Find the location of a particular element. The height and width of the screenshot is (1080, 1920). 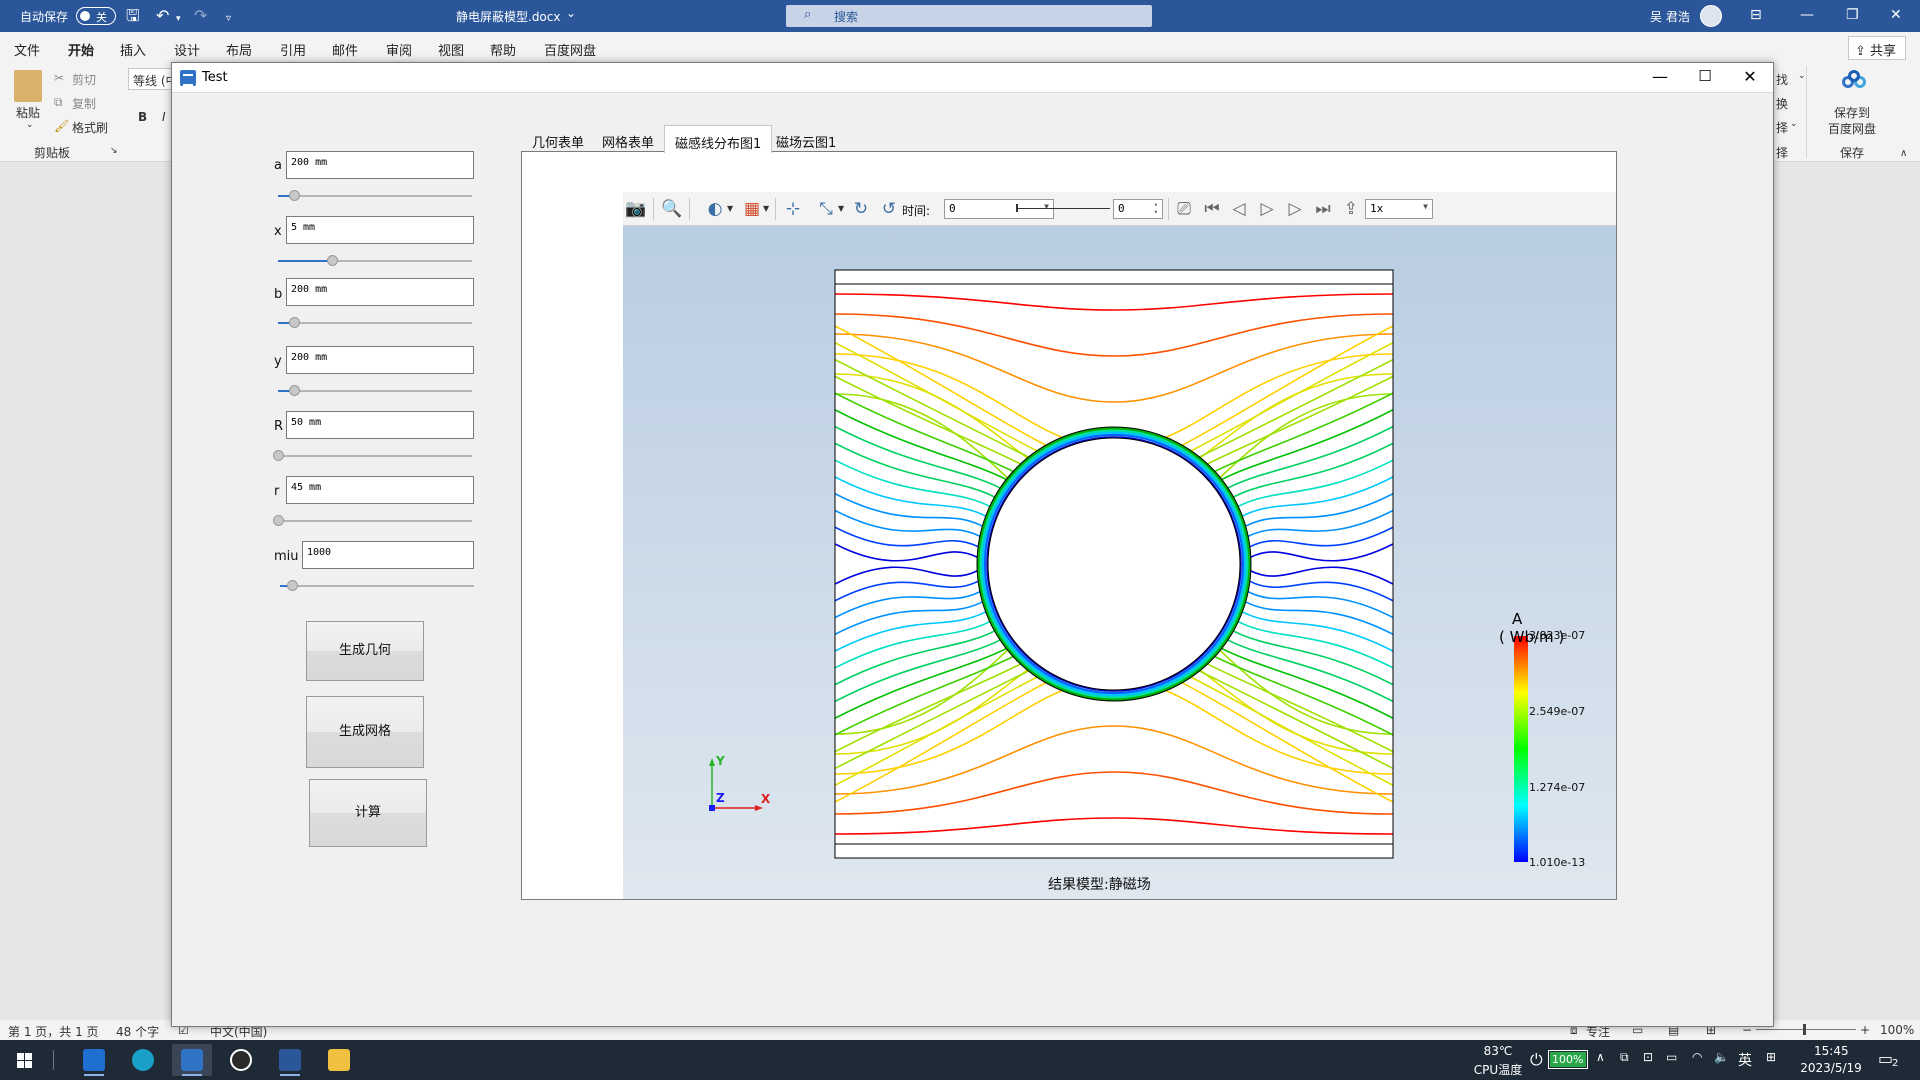

axes-view-dropdown-icon: ▼ is located at coordinates (841, 208).